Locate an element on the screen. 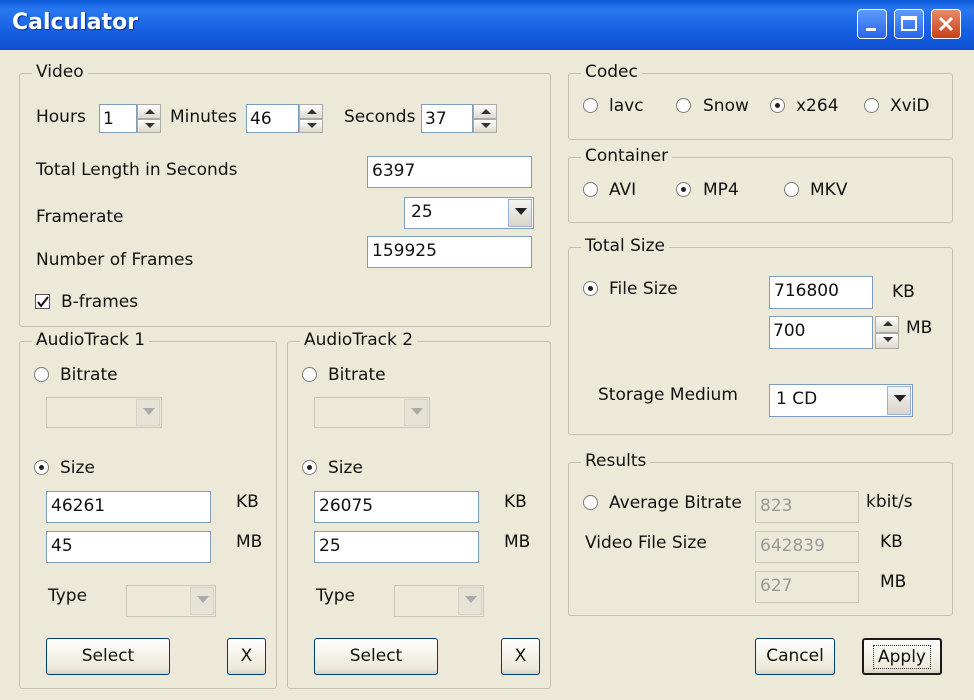 The width and height of the screenshot is (974, 700). frames-field: 159925 is located at coordinates (449, 252).